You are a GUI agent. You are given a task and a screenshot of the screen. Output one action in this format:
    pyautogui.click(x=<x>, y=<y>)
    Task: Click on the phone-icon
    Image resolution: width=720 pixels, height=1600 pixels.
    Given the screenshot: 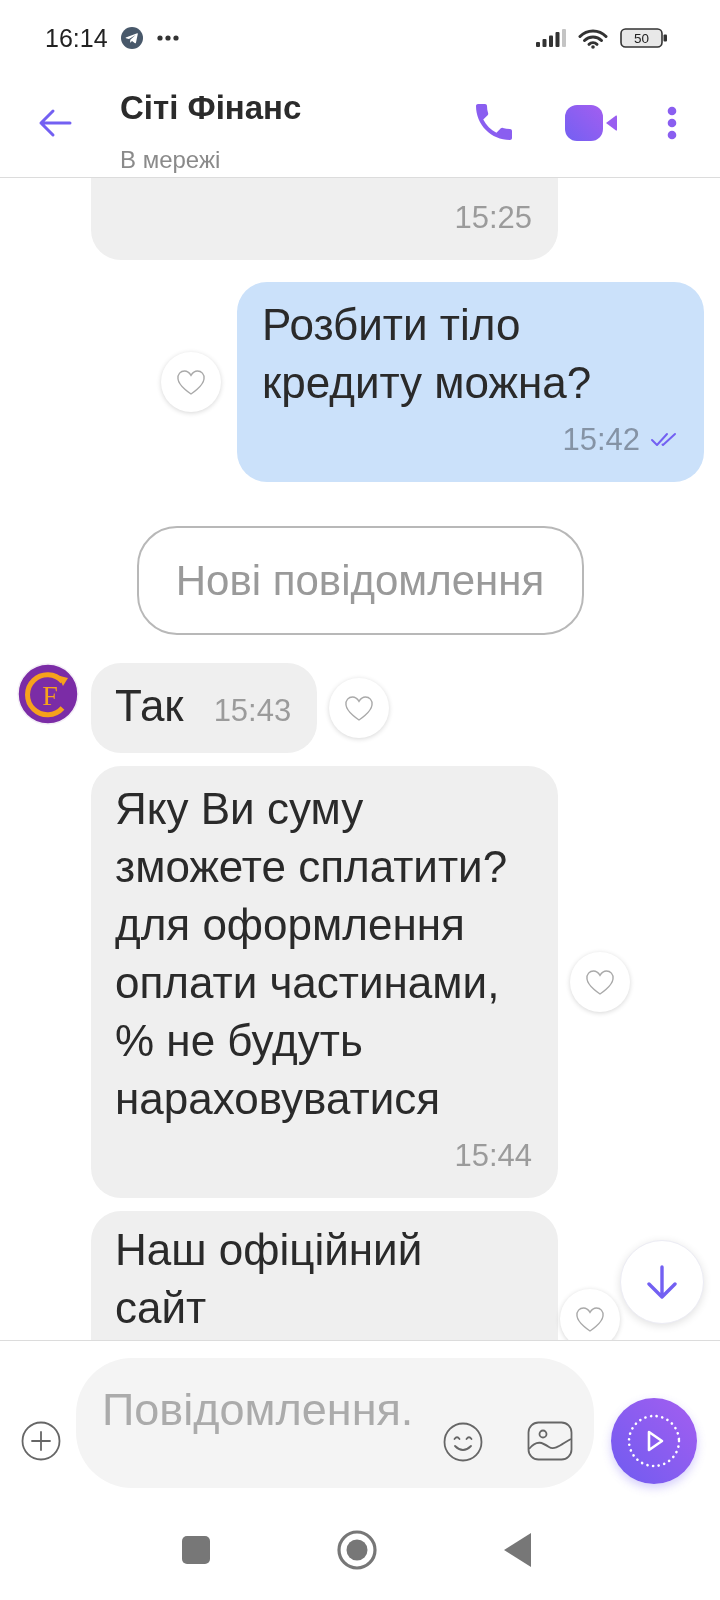 What is the action you would take?
    pyautogui.click(x=494, y=122)
    